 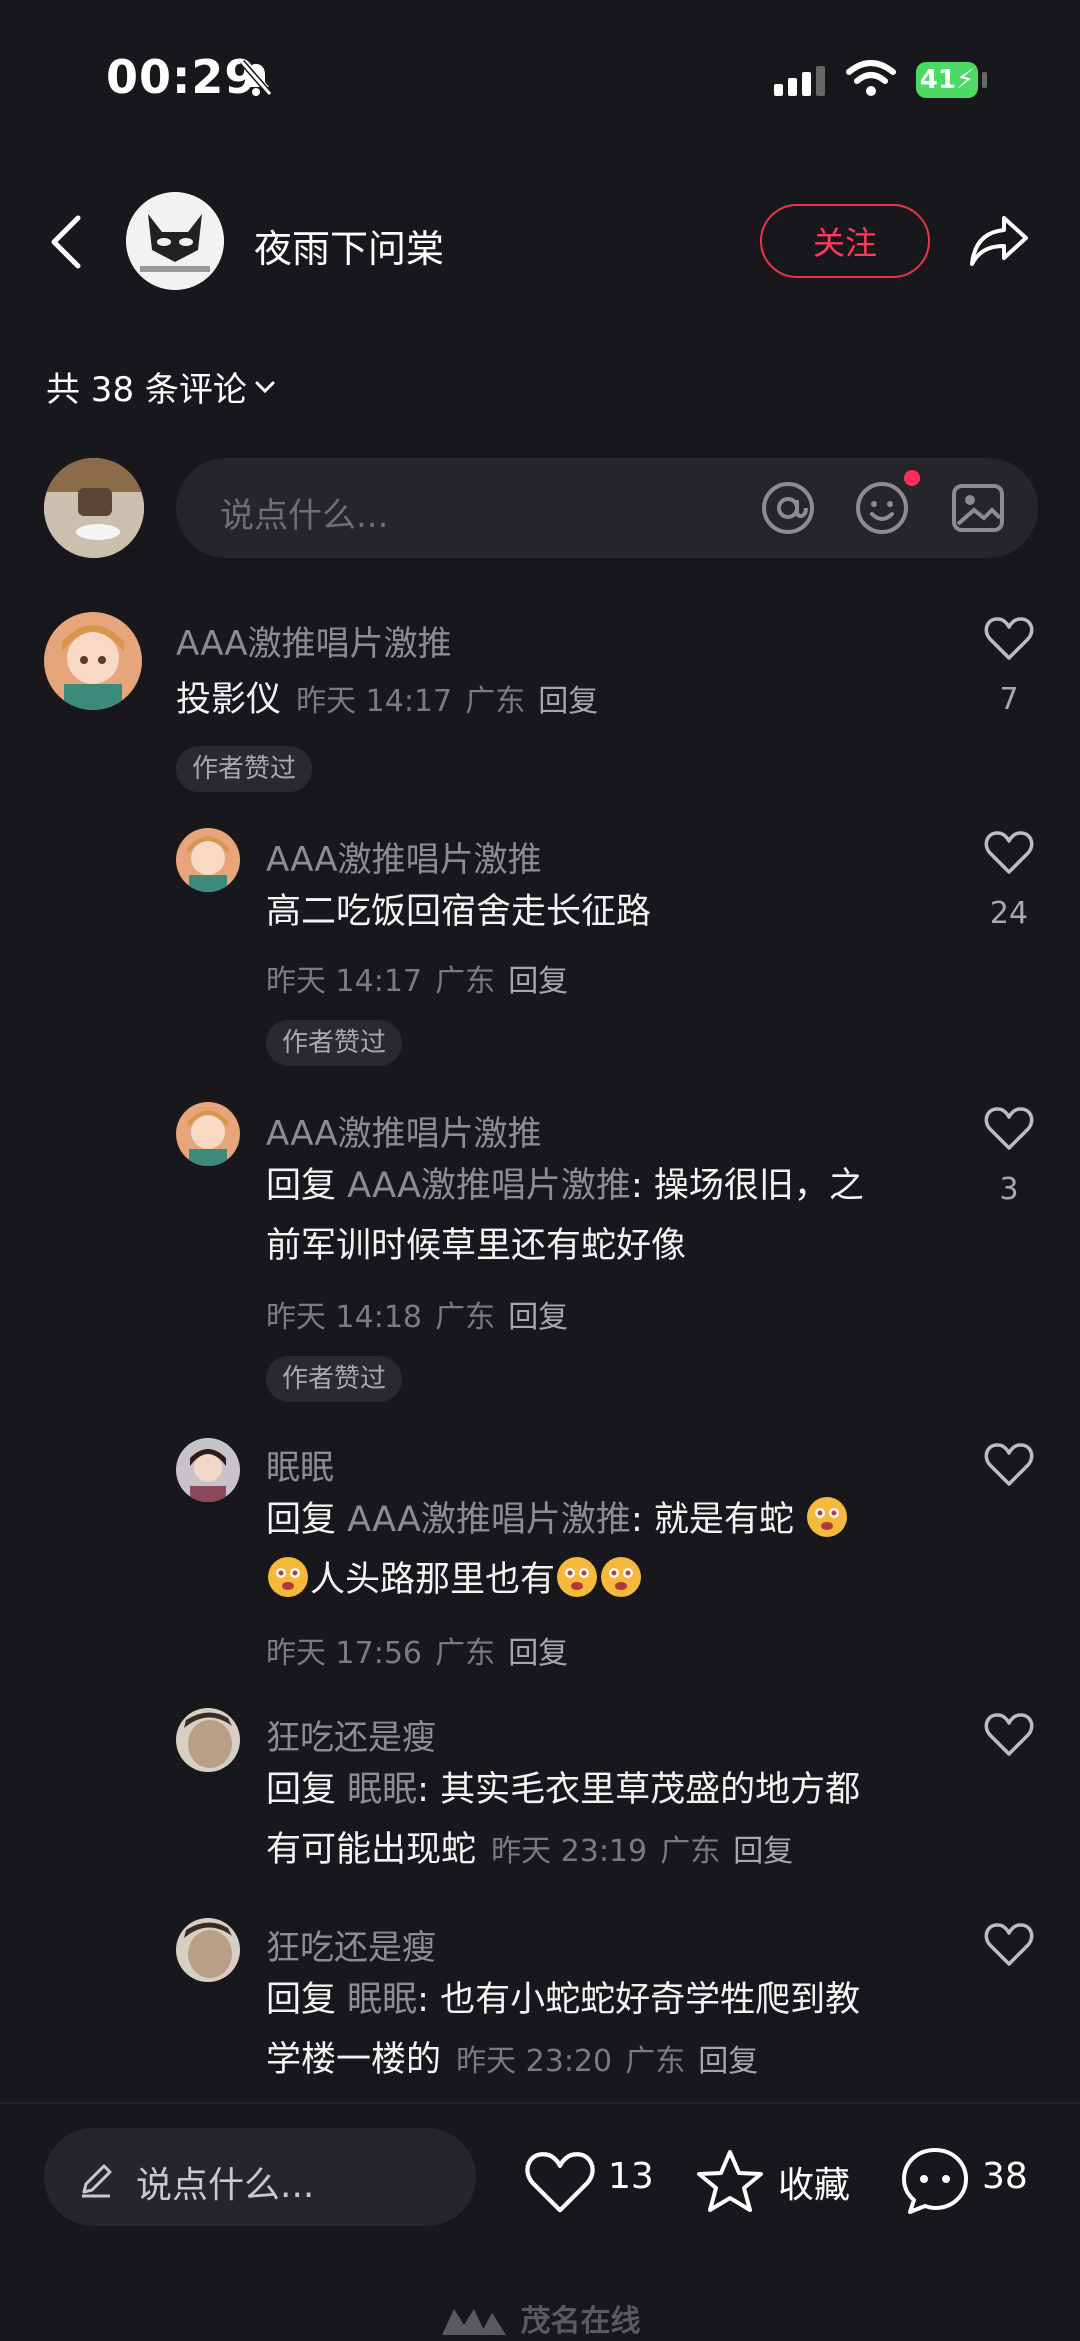 What do you see at coordinates (1009, 1189) in the screenshot?
I see `like-count: 3` at bounding box center [1009, 1189].